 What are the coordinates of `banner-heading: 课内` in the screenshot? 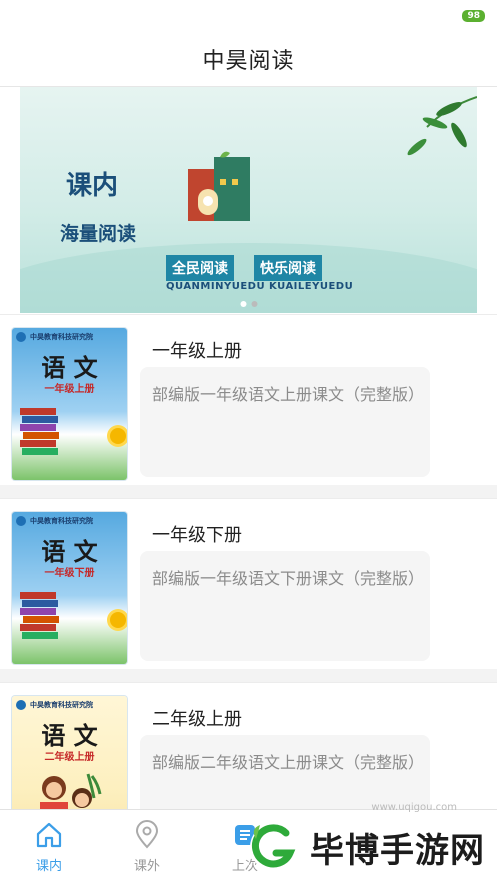 It's located at (92, 186).